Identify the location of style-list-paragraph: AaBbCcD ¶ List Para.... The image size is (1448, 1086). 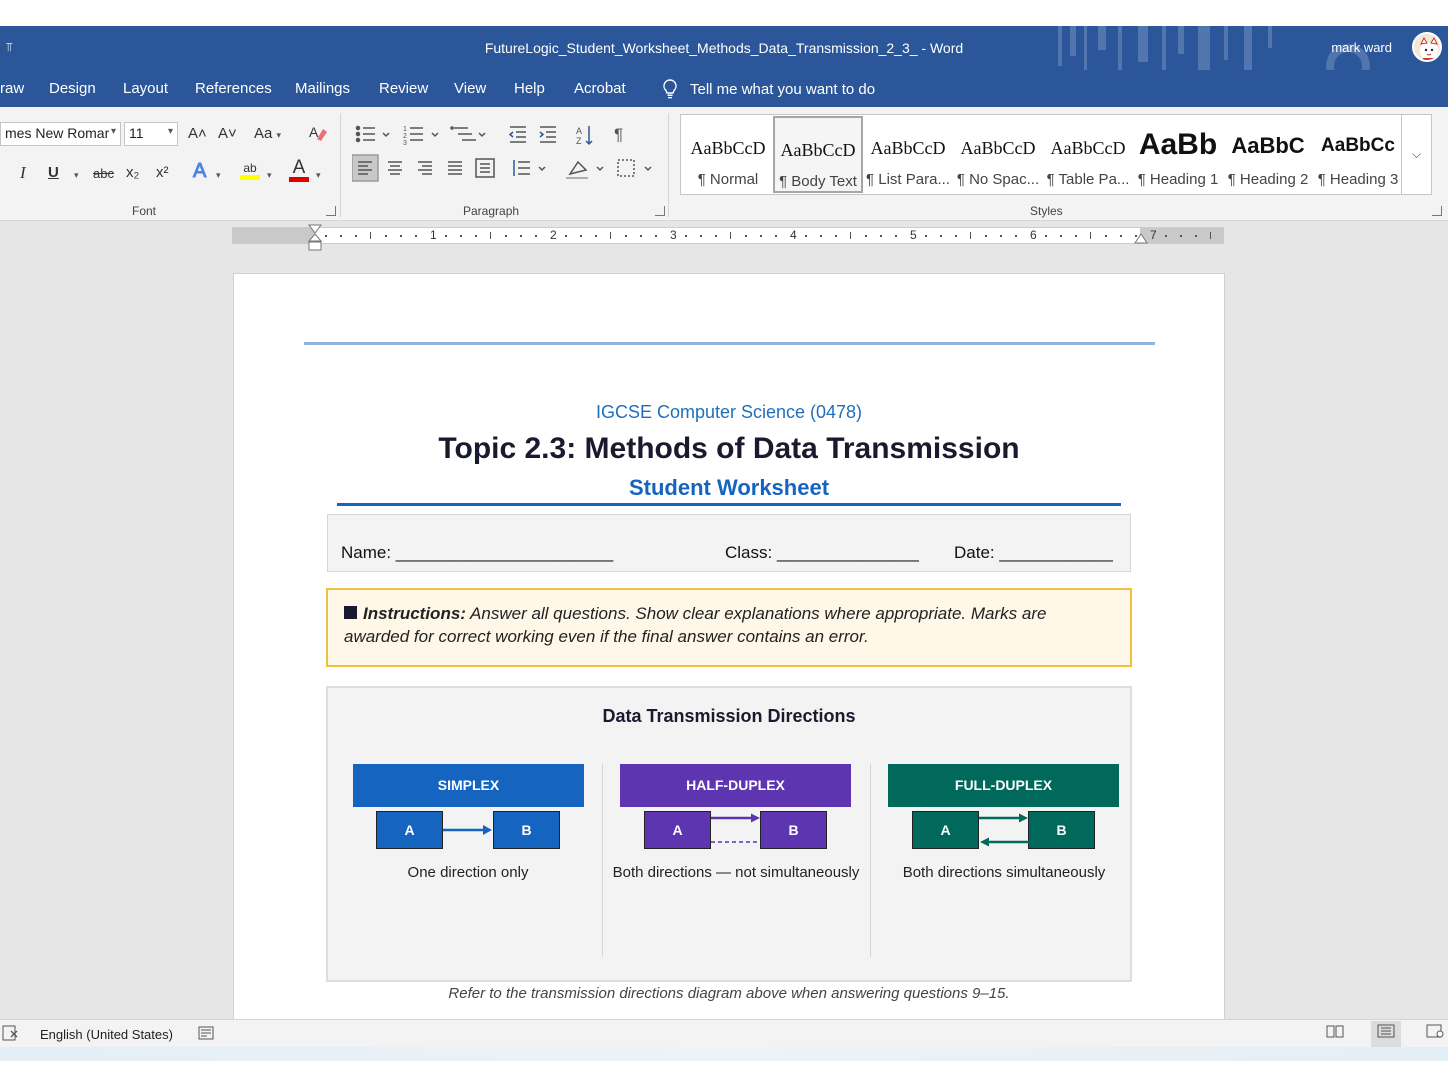
(908, 154).